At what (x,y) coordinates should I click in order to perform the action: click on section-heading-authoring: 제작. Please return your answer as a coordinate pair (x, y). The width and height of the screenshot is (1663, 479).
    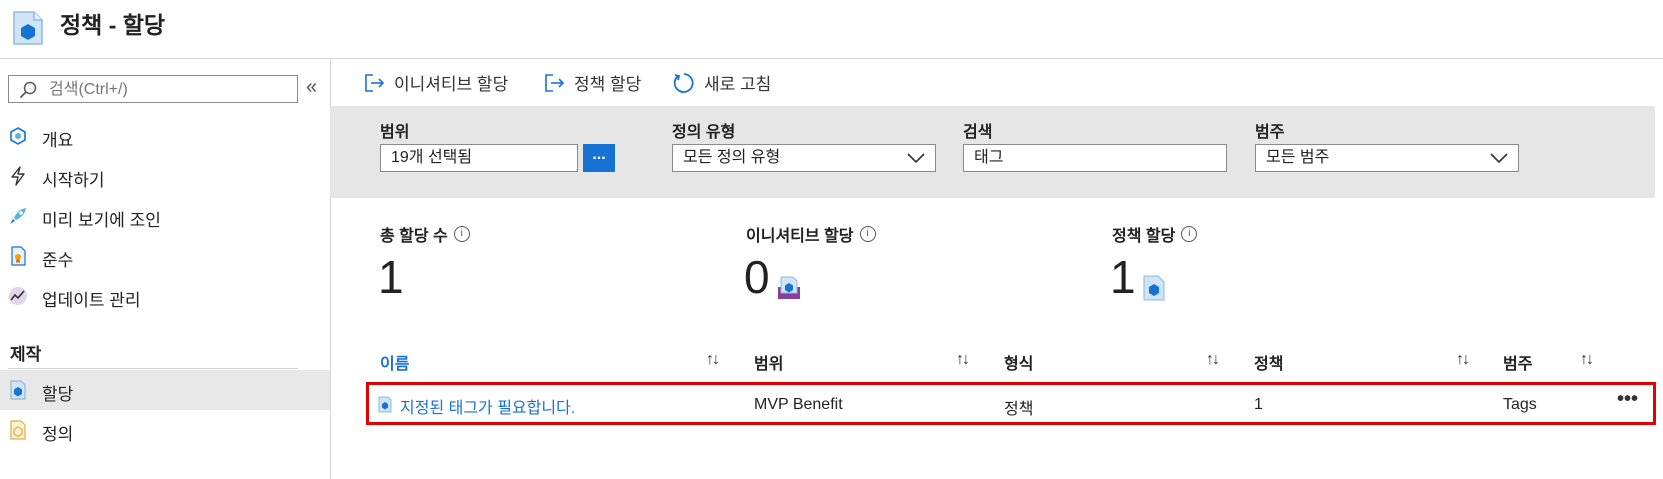
    Looking at the image, I should click on (26, 354).